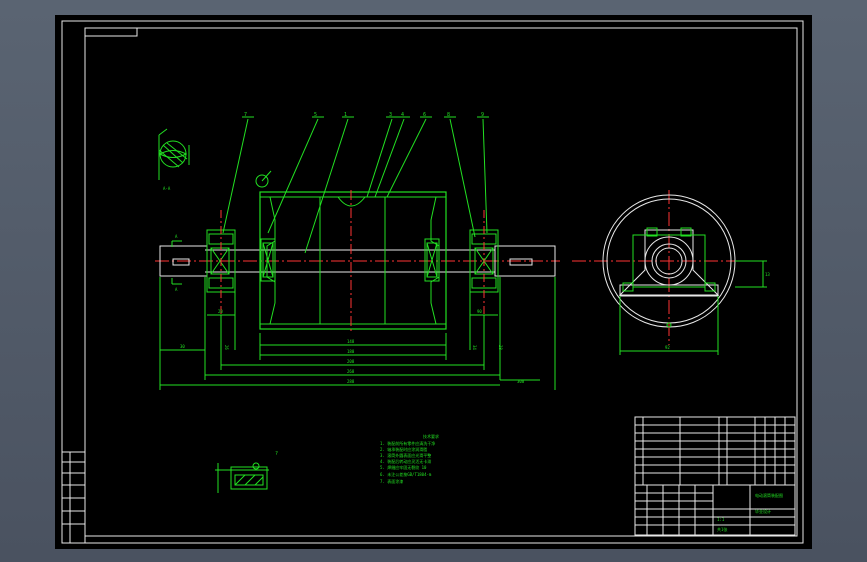 The width and height of the screenshot is (867, 562). Describe the element at coordinates (276, 454) in the screenshot. I see `detail-label: ?` at that location.